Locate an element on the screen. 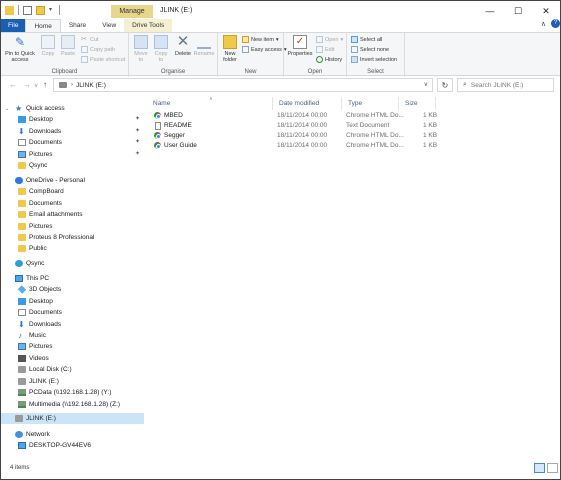 This screenshot has height=480, width=561. nav-item-desktop-computer: DESKTOP-GV44EV6 is located at coordinates (72, 445).